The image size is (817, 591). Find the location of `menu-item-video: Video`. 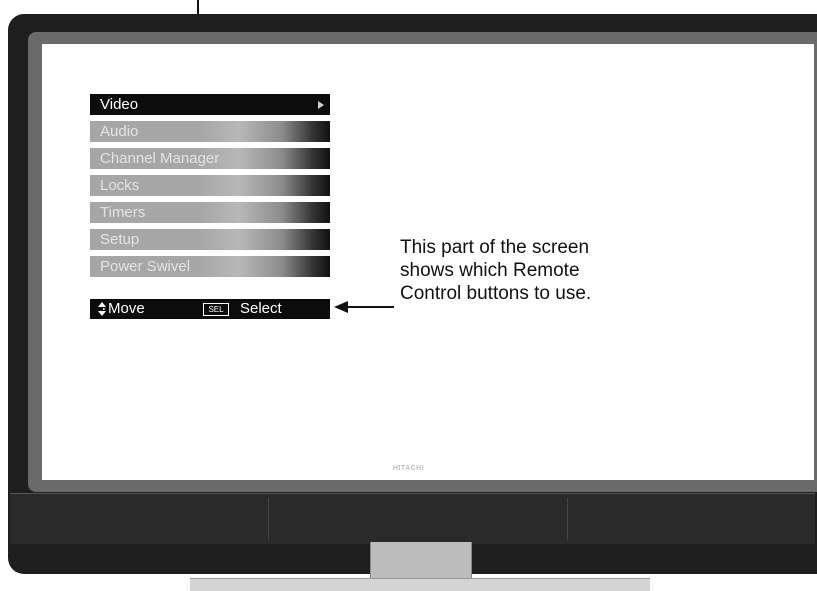

menu-item-video: Video is located at coordinates (210, 104).